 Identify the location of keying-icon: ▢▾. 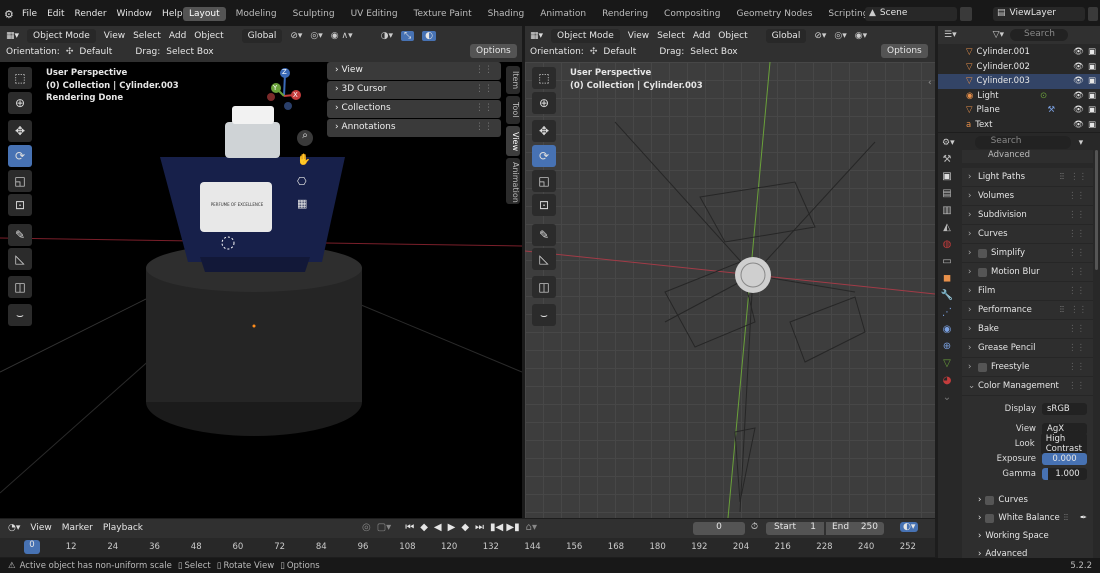
(384, 527).